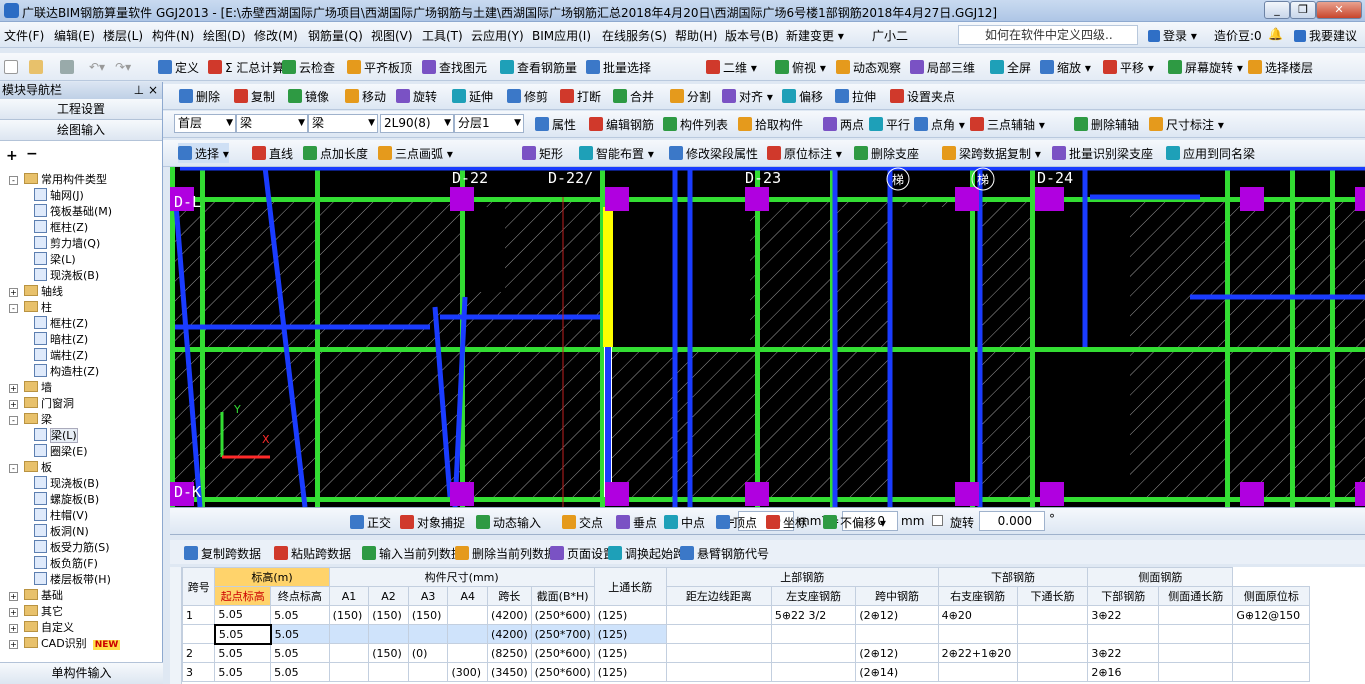  Describe the element at coordinates (770, 124) in the screenshot. I see `tb3-button-3: 拾取构件` at that location.